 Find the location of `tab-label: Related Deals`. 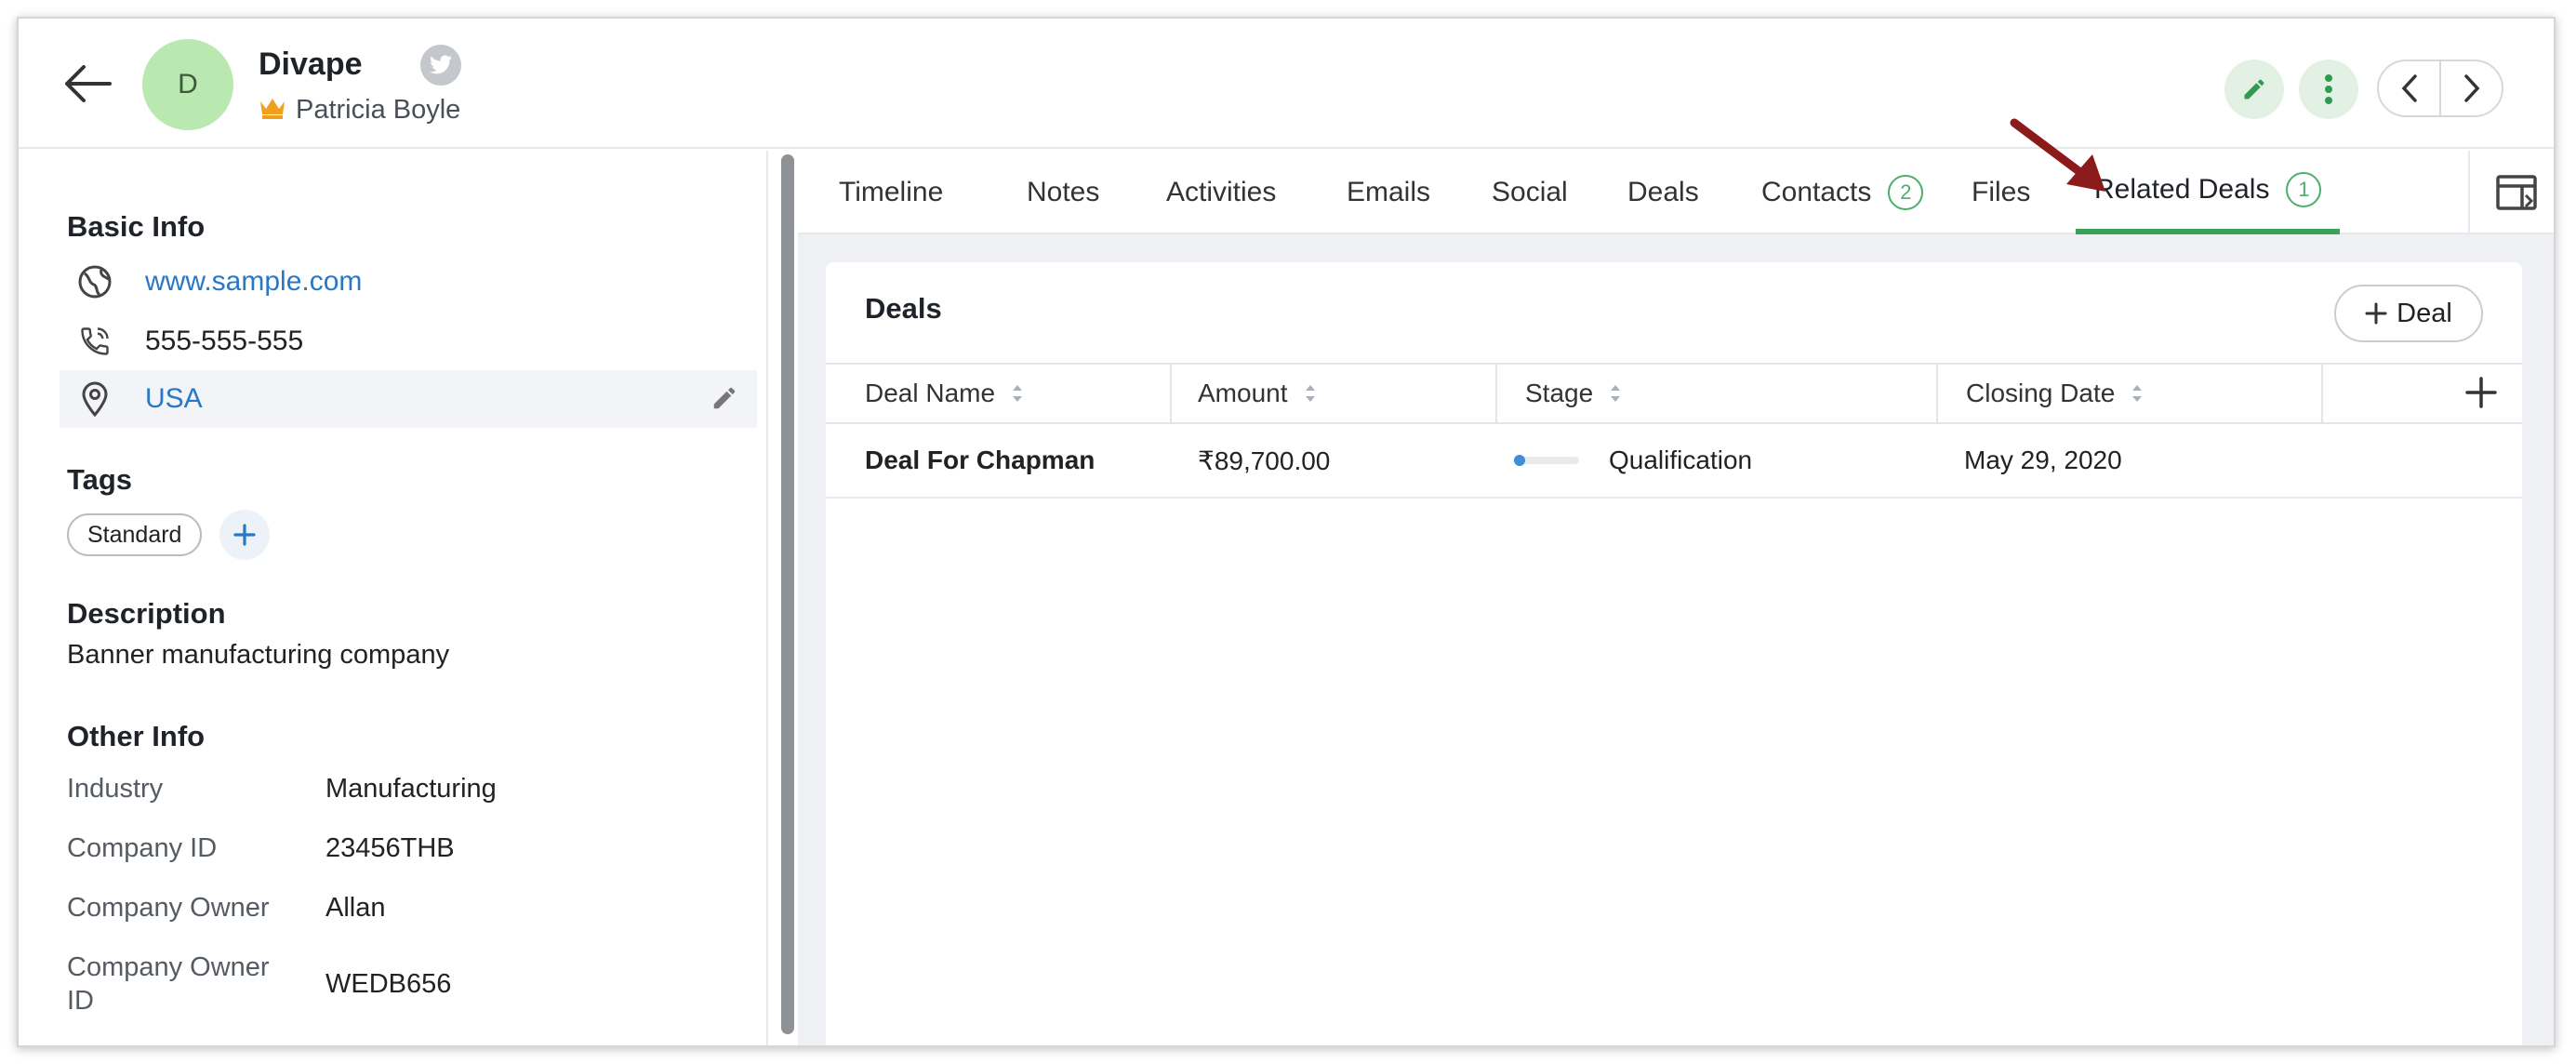

tab-label: Related Deals is located at coordinates (2182, 190).